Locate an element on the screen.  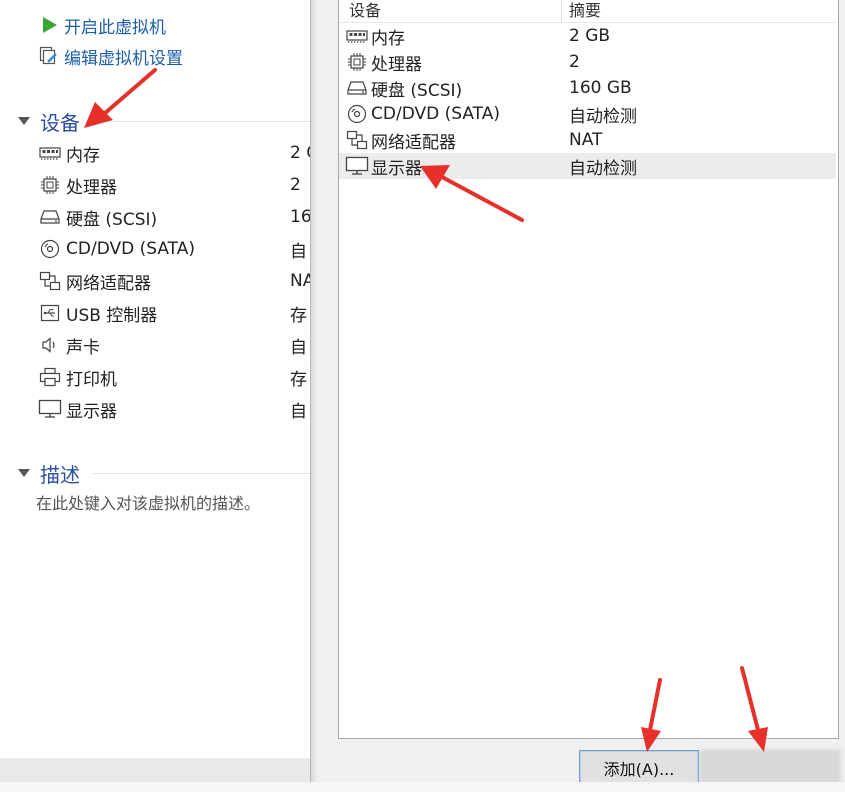
device-name: 显示器 is located at coordinates (91, 411).